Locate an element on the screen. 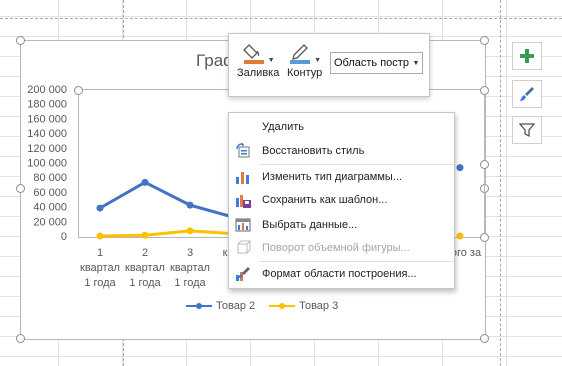 Image resolution: width=562 pixels, height=366 pixels. fill-button: ▼ Заливка is located at coordinates (258, 59).